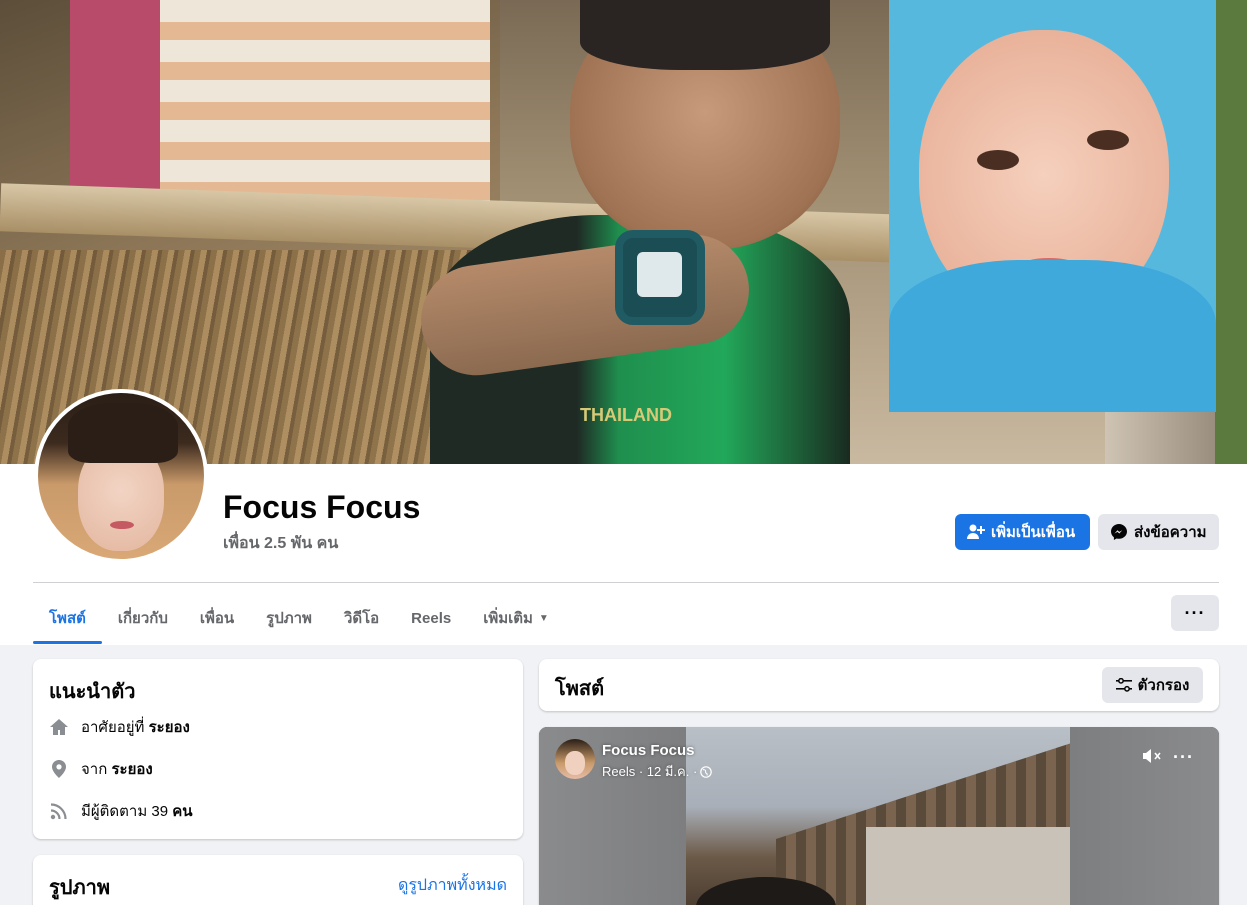 Image resolution: width=1247 pixels, height=905 pixels. I want to click on video-detail, so click(968, 866).